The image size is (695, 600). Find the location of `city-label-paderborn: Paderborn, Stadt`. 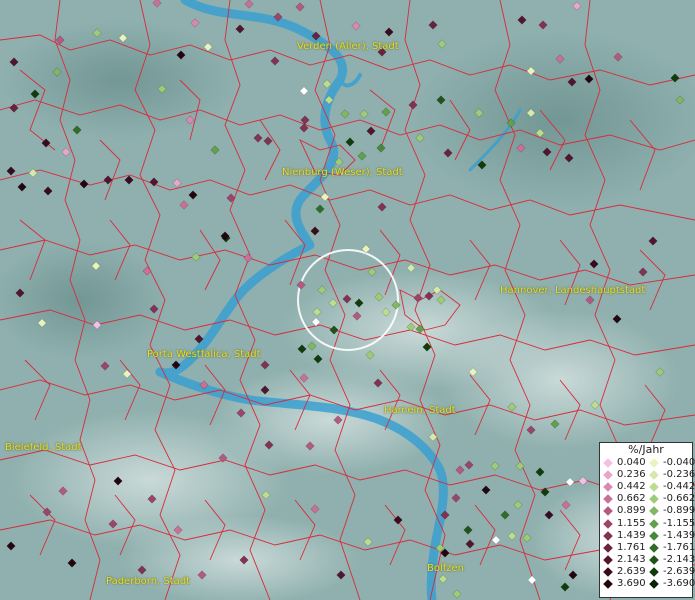

city-label-paderborn: Paderborn, Stadt is located at coordinates (148, 581).